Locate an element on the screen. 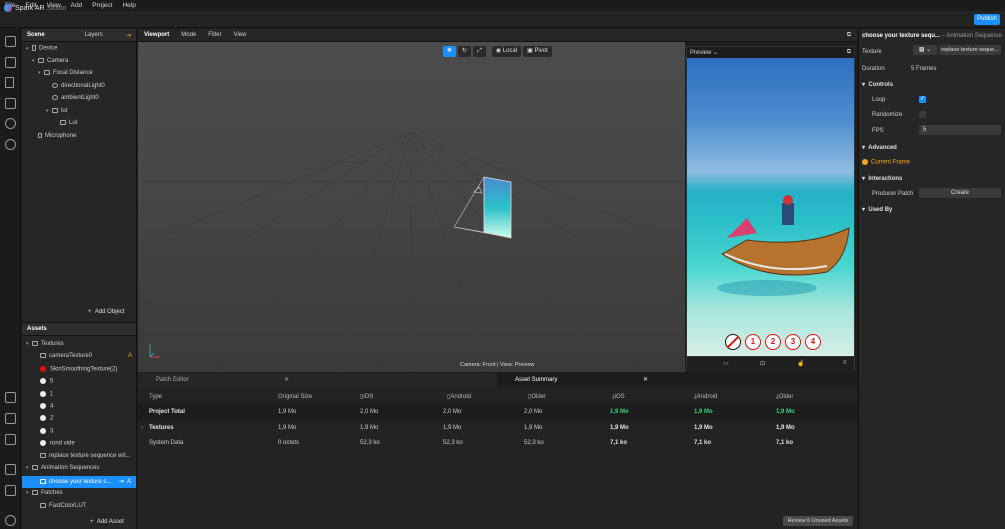 This screenshot has height=529, width=1005. section-controls: ▾ Controls is located at coordinates (877, 84).